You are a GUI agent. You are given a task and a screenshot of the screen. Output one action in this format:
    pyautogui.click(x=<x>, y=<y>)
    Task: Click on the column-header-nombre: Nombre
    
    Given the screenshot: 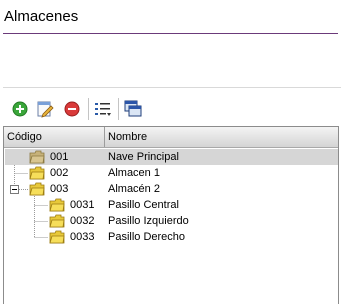 What is the action you would take?
    pyautogui.click(x=221, y=137)
    